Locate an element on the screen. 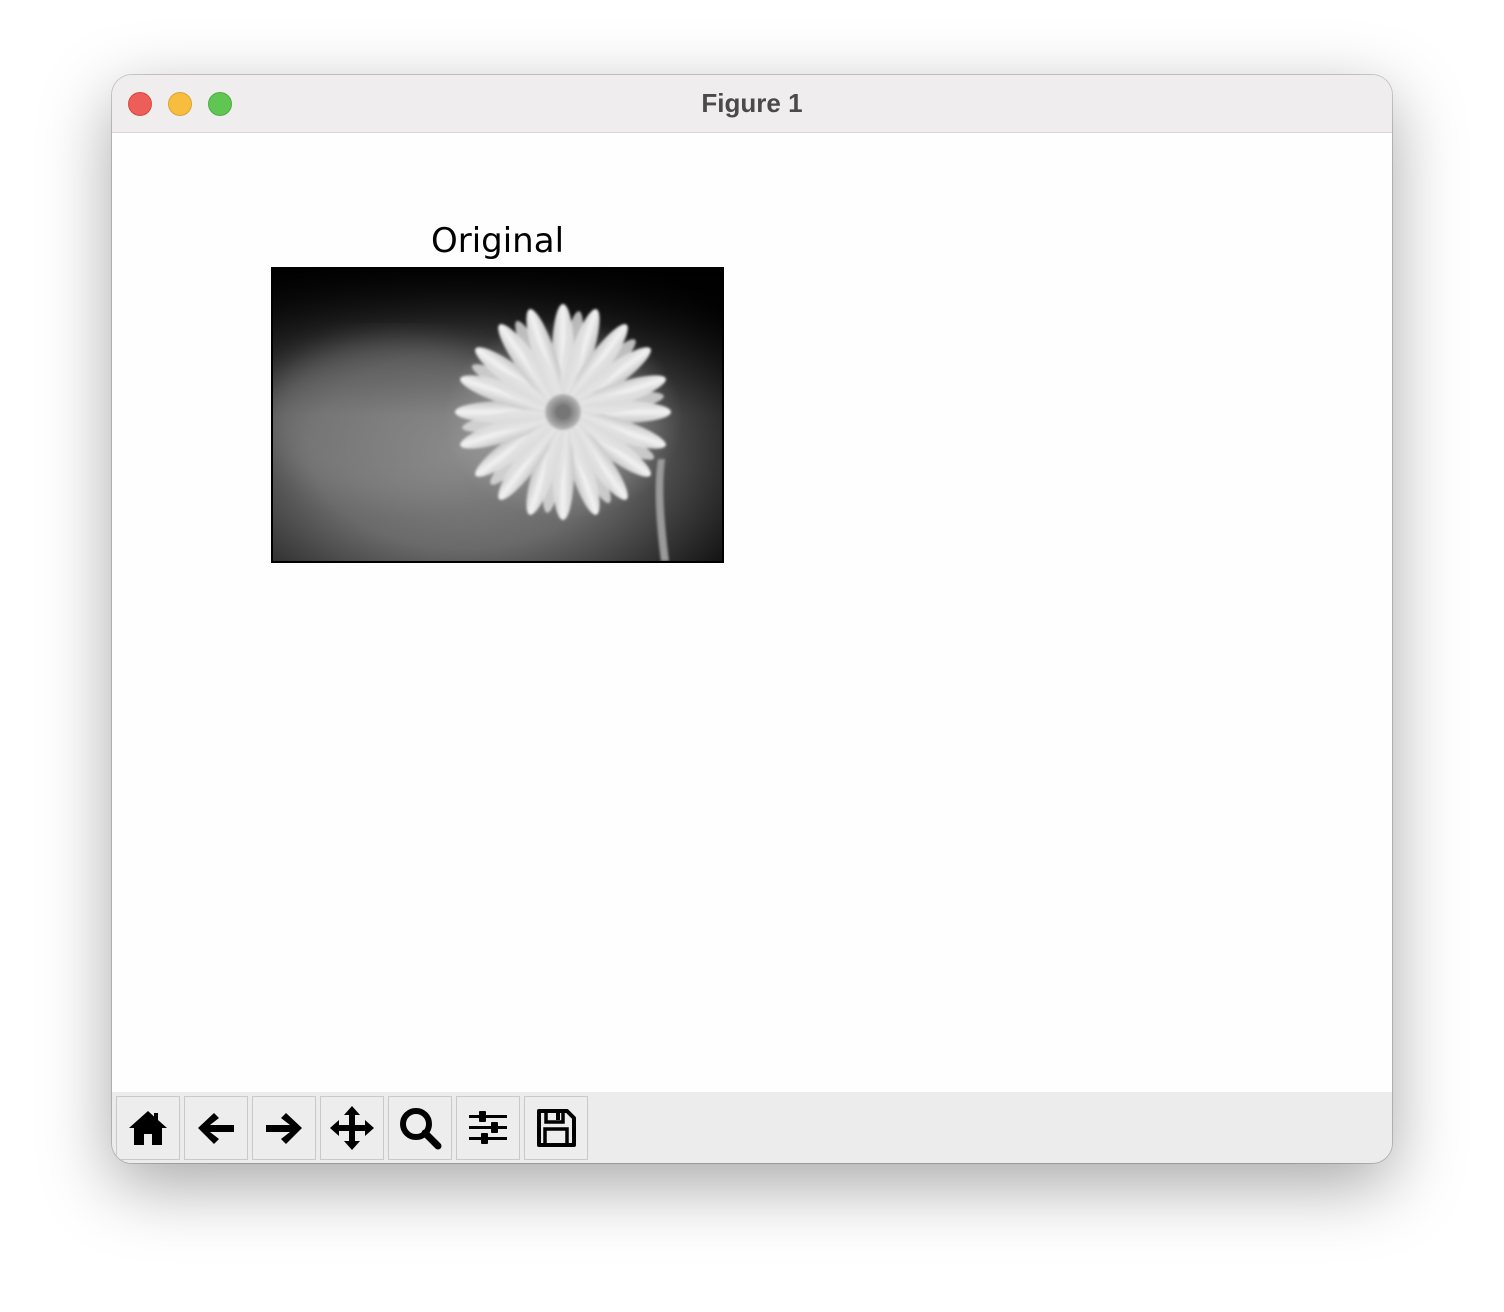  configure-subplots-button is located at coordinates (488, 1128).